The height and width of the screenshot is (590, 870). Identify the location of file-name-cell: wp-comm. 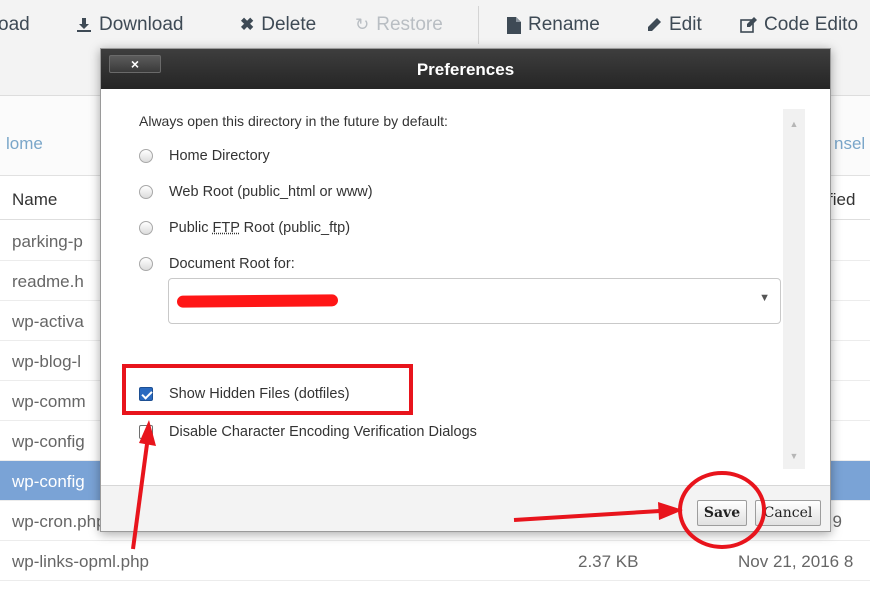
(49, 401).